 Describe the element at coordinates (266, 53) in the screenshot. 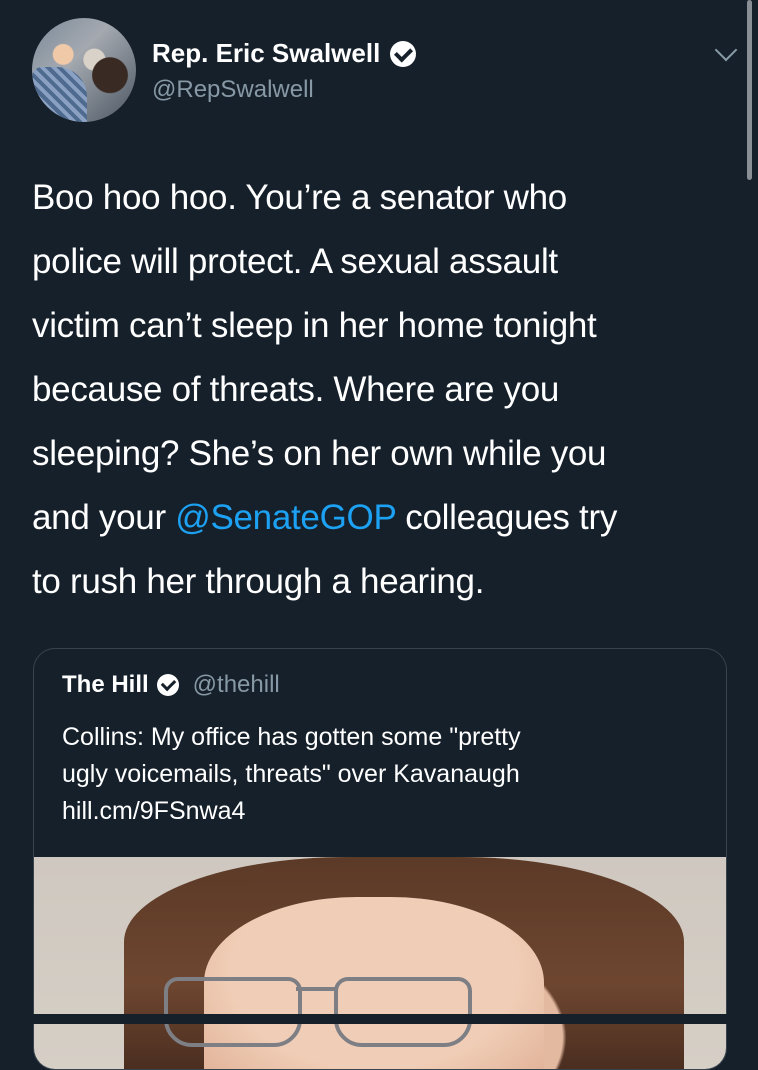

I see `author-name: Rep. Eric Swalwell` at that location.